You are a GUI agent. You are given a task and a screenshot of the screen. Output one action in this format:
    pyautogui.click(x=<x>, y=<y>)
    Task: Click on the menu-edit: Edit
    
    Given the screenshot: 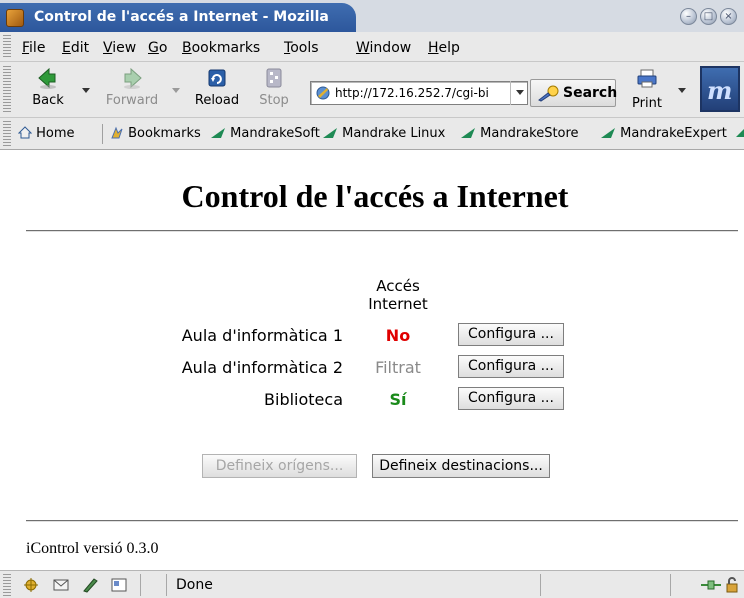 What is the action you would take?
    pyautogui.click(x=75, y=48)
    